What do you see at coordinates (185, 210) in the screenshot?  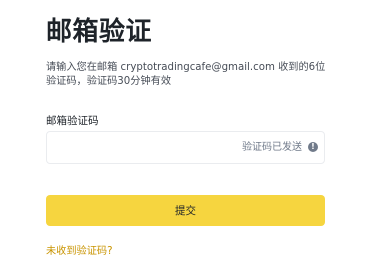 I see `submit-button: 提交` at bounding box center [185, 210].